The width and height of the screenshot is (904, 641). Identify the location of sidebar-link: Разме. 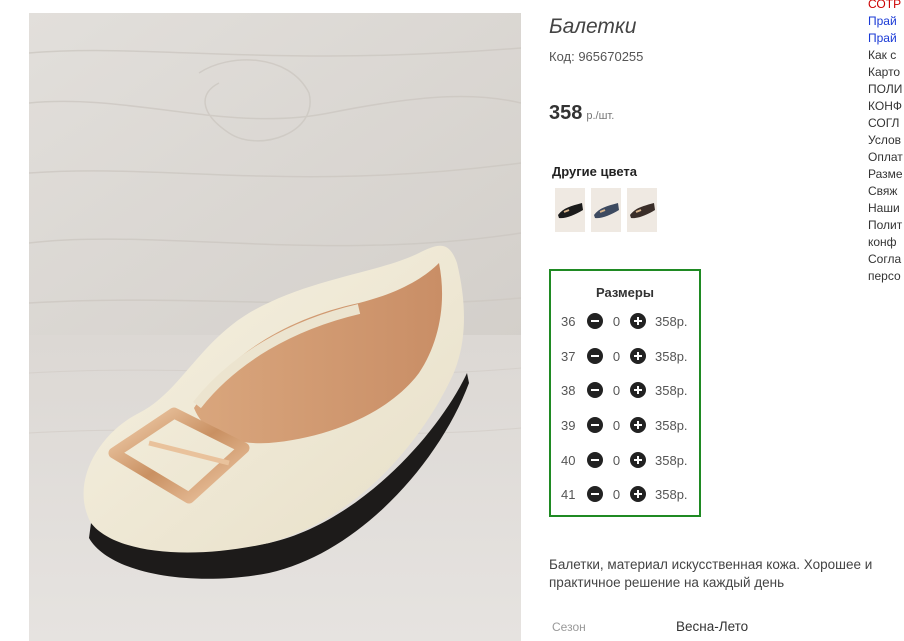
(886, 174).